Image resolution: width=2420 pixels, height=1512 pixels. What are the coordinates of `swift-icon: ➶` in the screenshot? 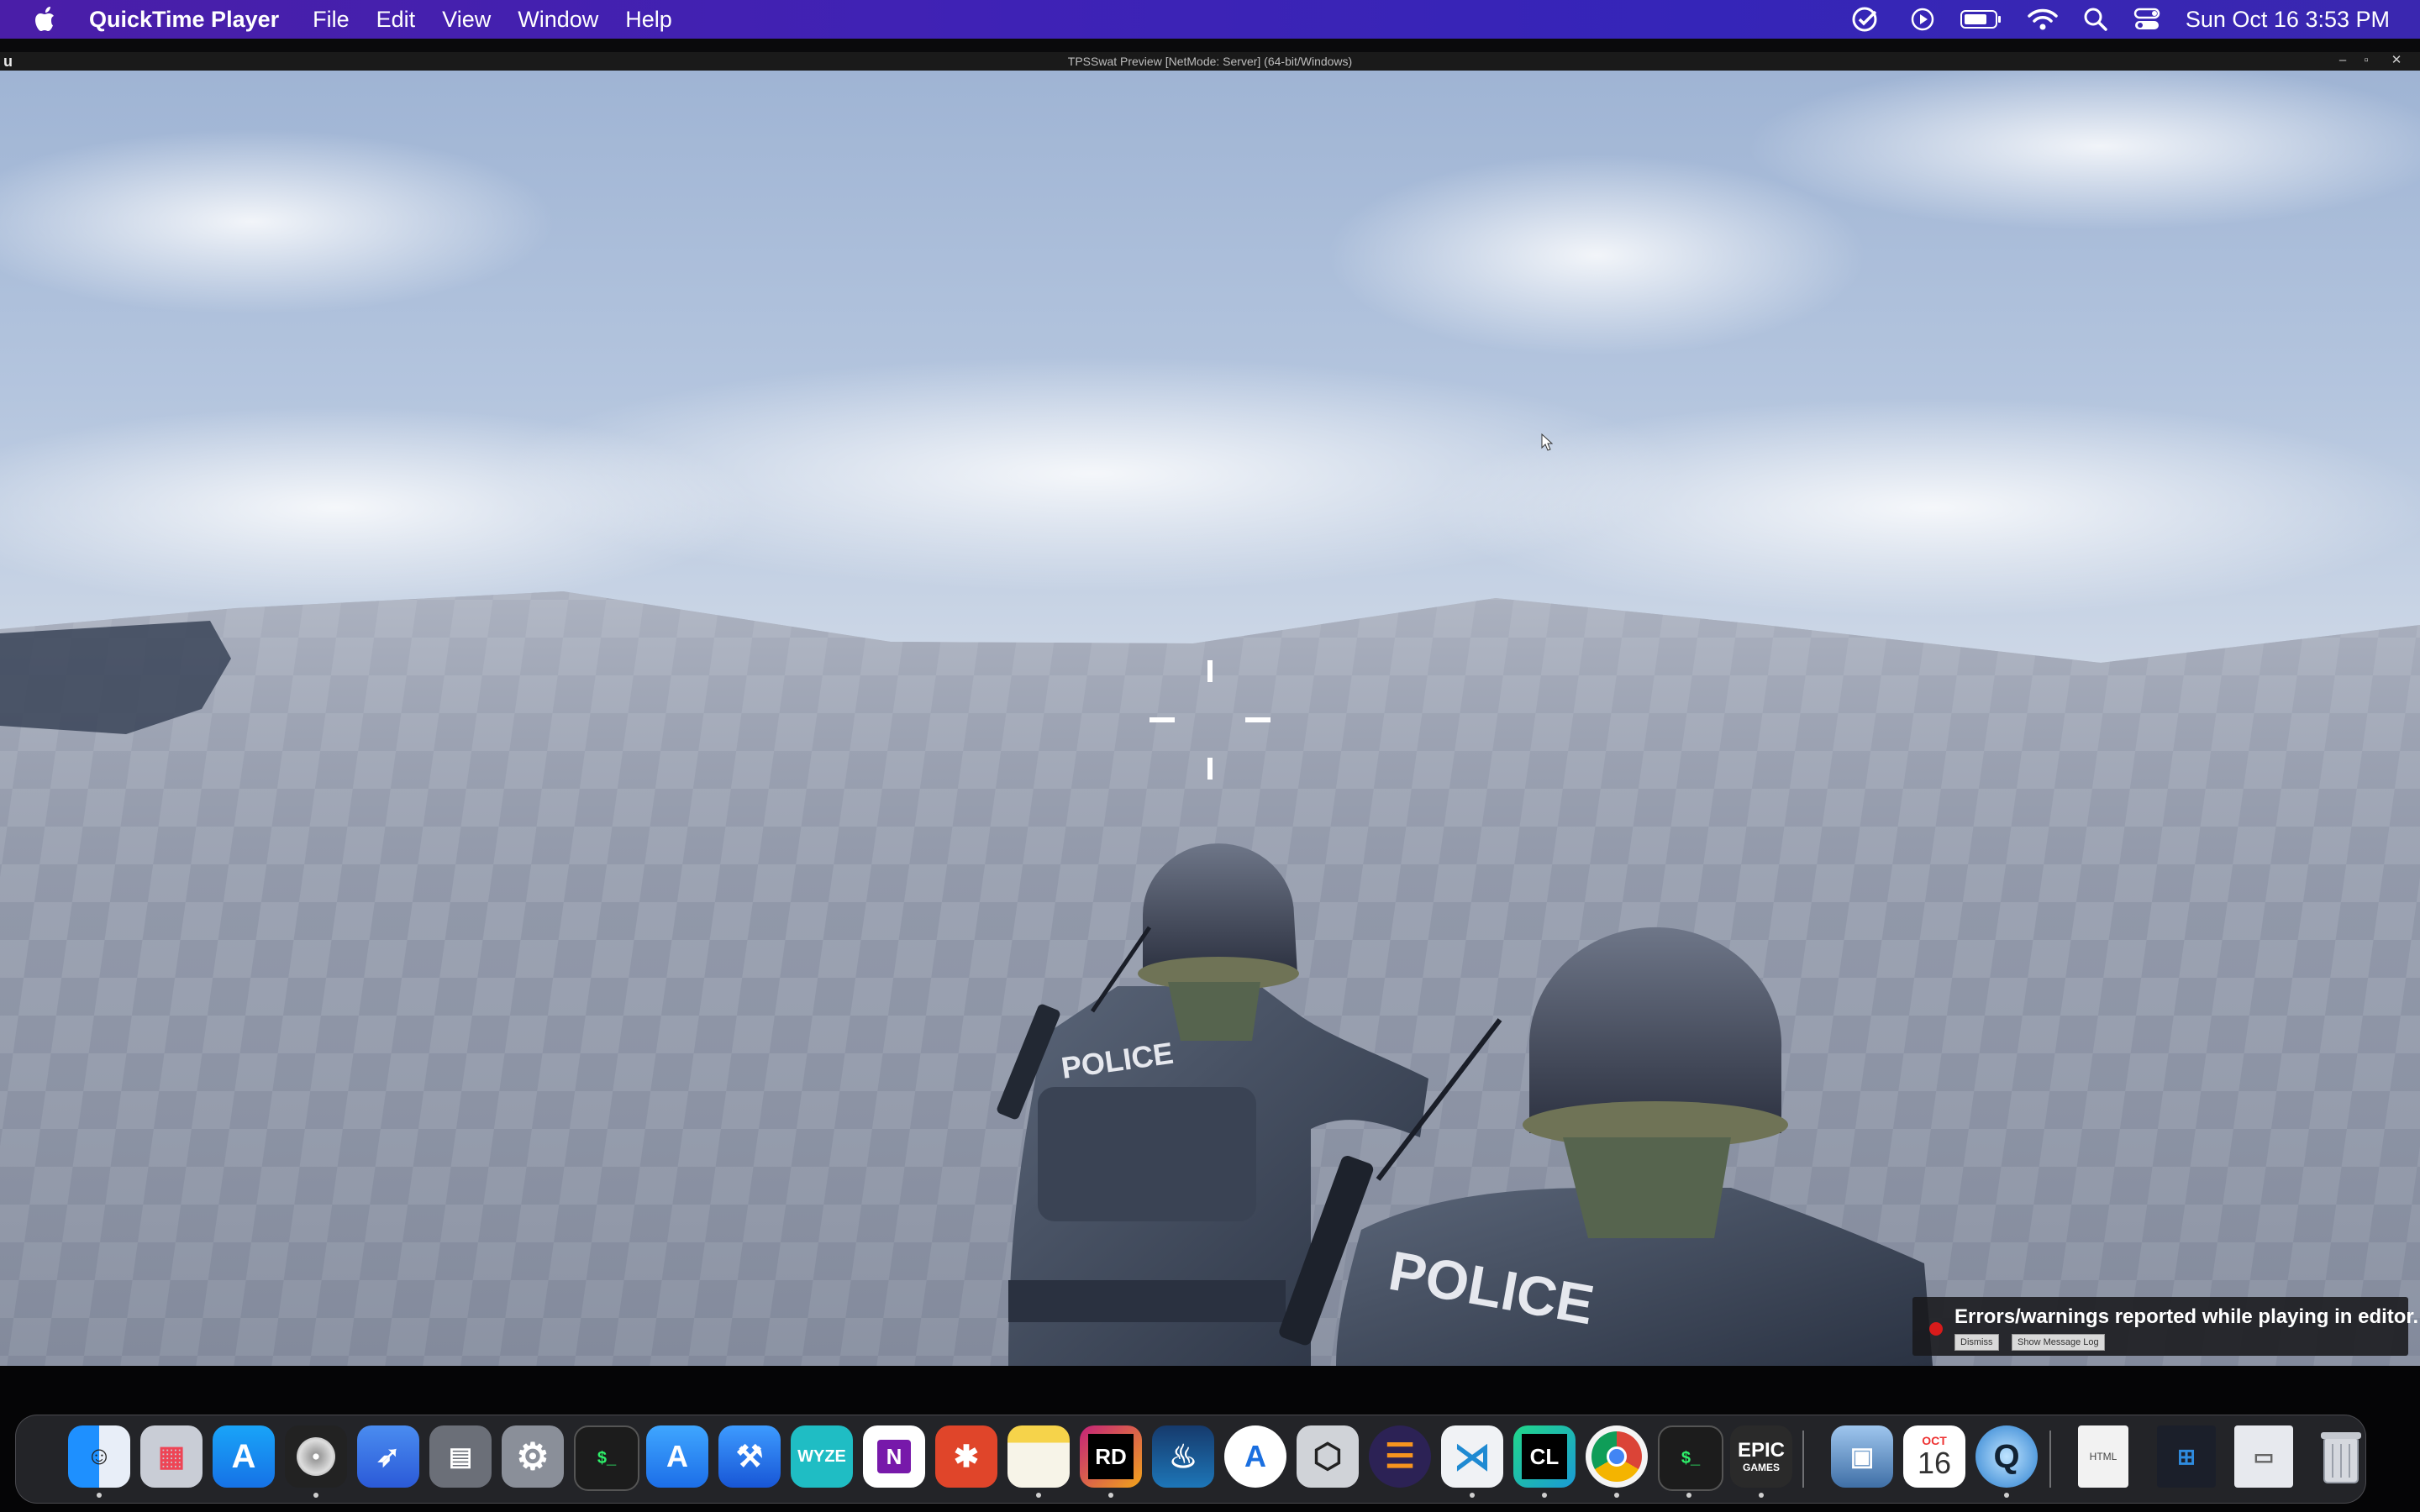 It's located at (388, 1456).